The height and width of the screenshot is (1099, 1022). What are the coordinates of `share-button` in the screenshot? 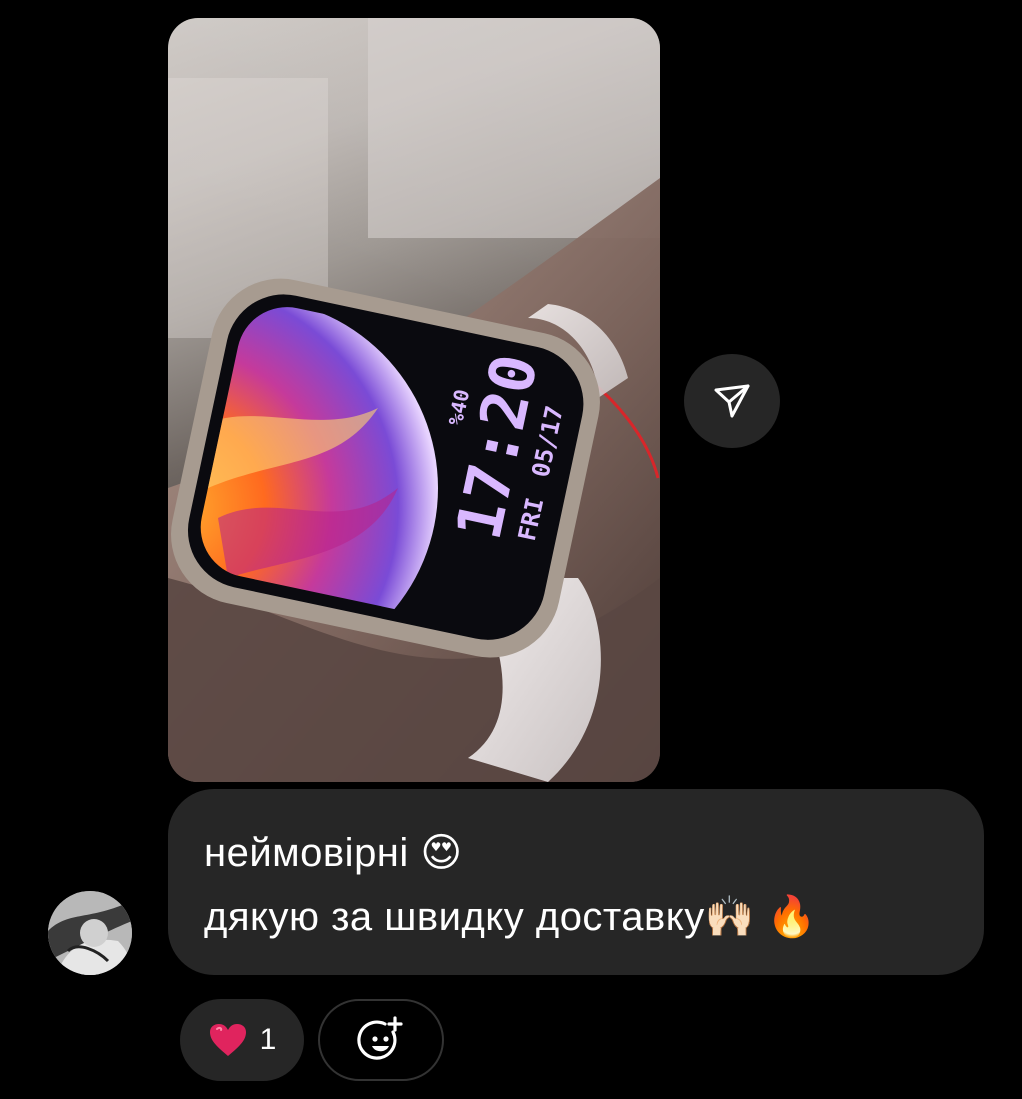 It's located at (732, 401).